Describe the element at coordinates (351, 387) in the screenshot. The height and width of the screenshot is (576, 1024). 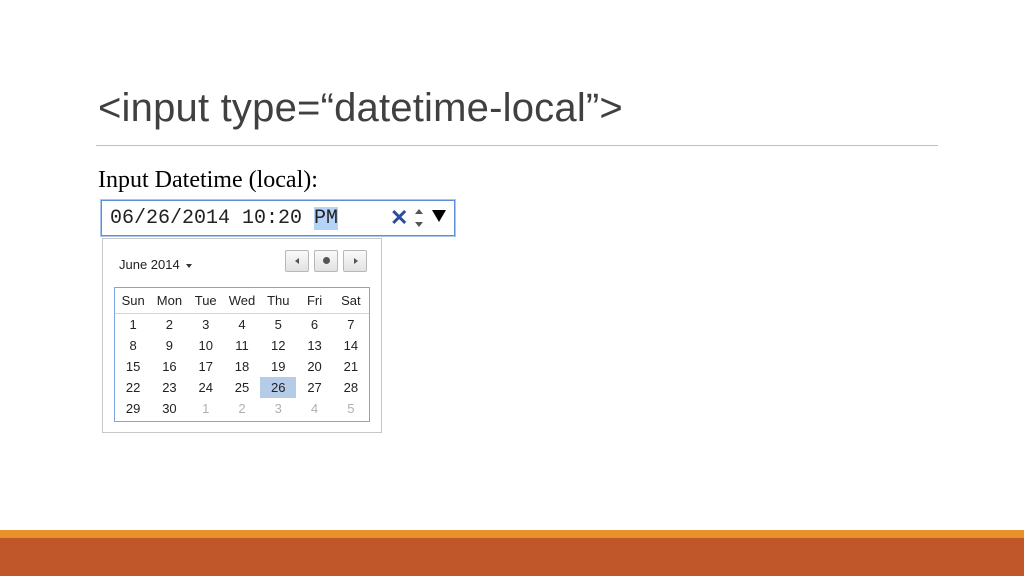
I see `calendar-day: 28` at that location.